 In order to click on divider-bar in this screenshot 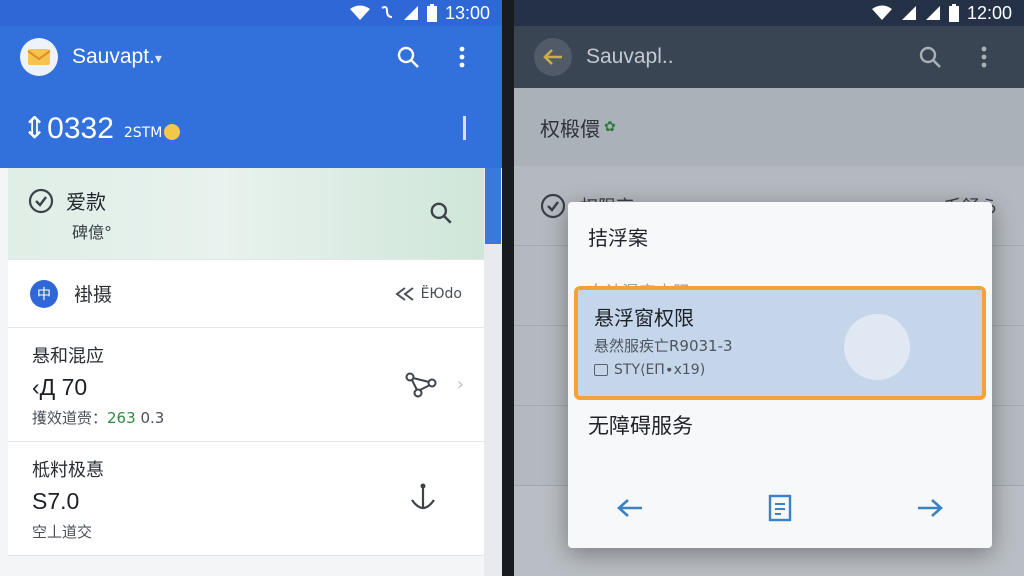, I will do `click(464, 128)`.